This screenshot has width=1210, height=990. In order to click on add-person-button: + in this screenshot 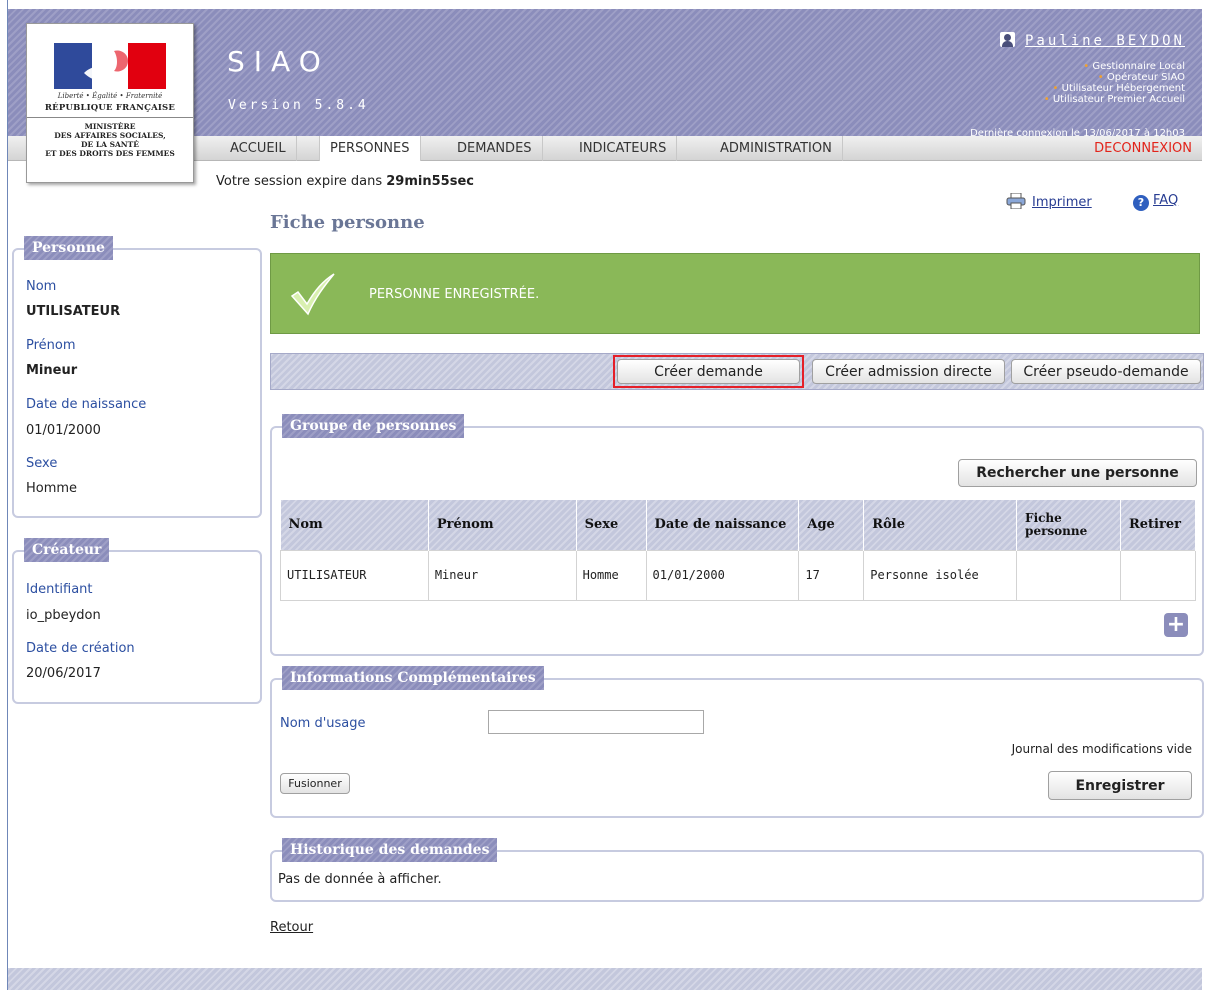, I will do `click(1176, 625)`.